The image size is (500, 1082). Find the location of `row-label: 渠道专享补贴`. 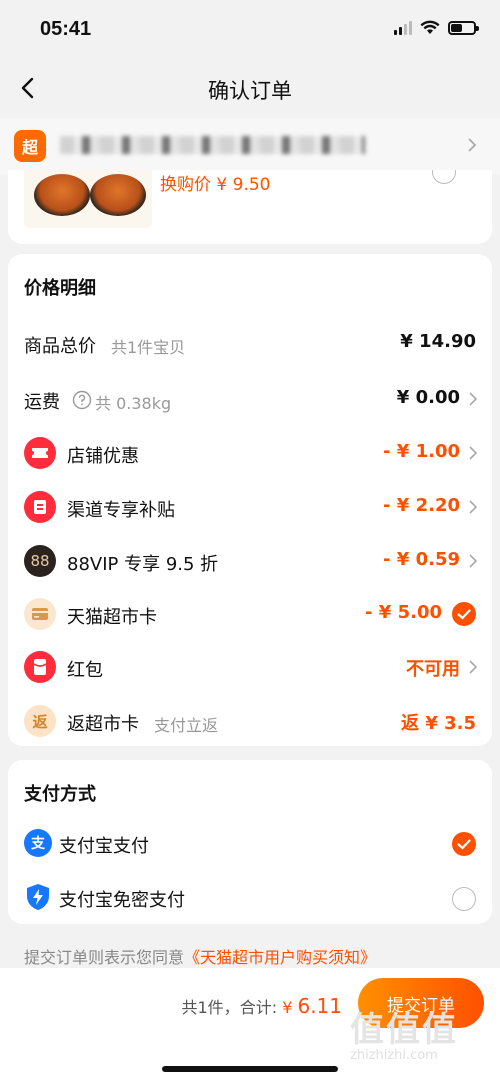

row-label: 渠道专享补贴 is located at coordinates (121, 510).